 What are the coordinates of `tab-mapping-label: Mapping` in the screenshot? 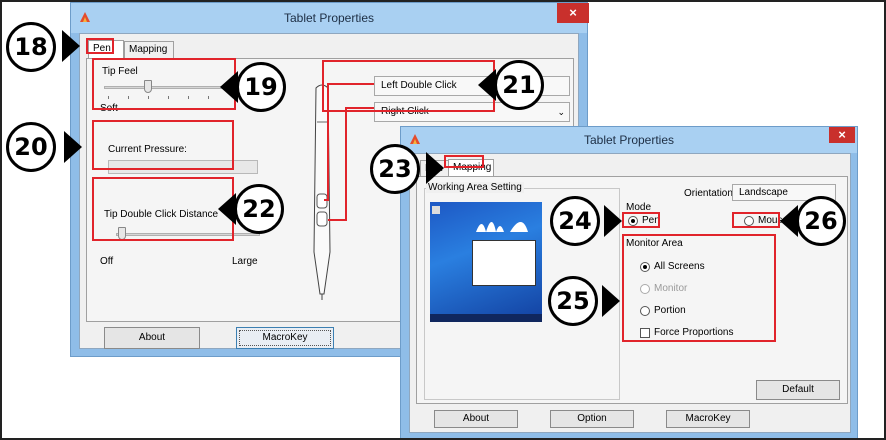 It's located at (148, 49).